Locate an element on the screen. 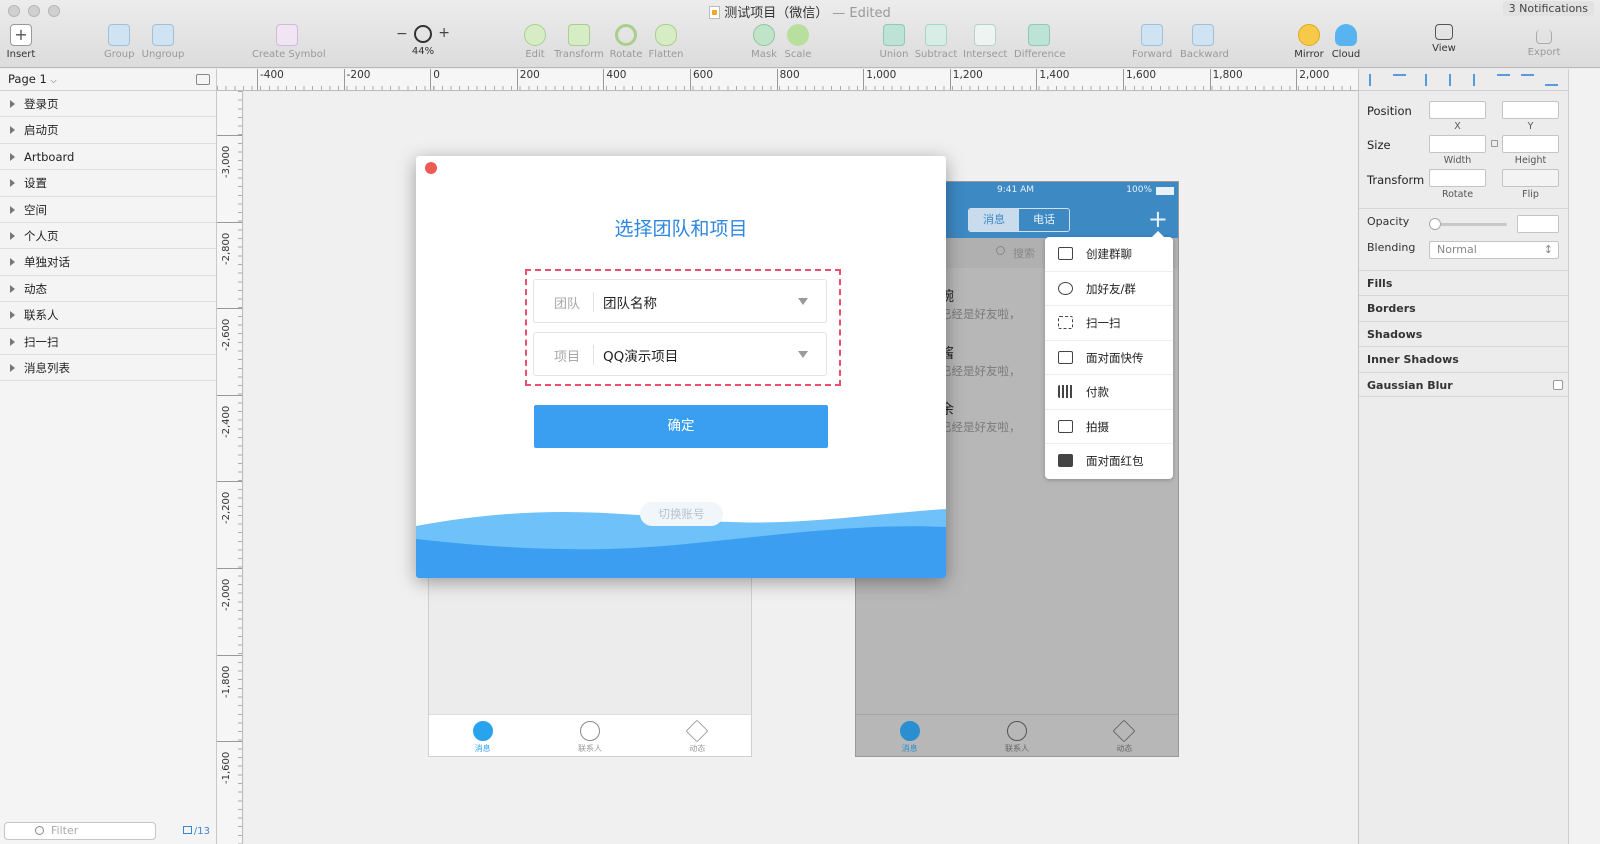  page-selector: Page 1 ⌵ is located at coordinates (108, 80).